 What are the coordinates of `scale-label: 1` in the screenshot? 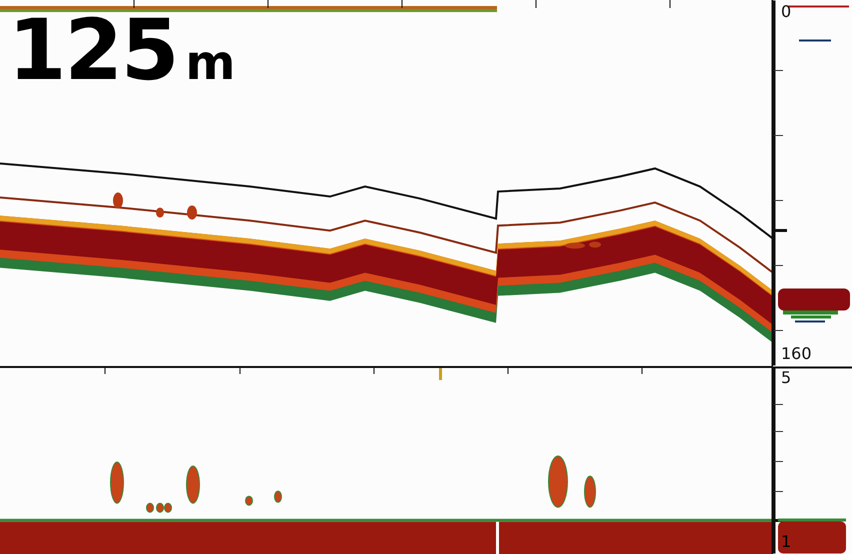 It's located at (786, 542).